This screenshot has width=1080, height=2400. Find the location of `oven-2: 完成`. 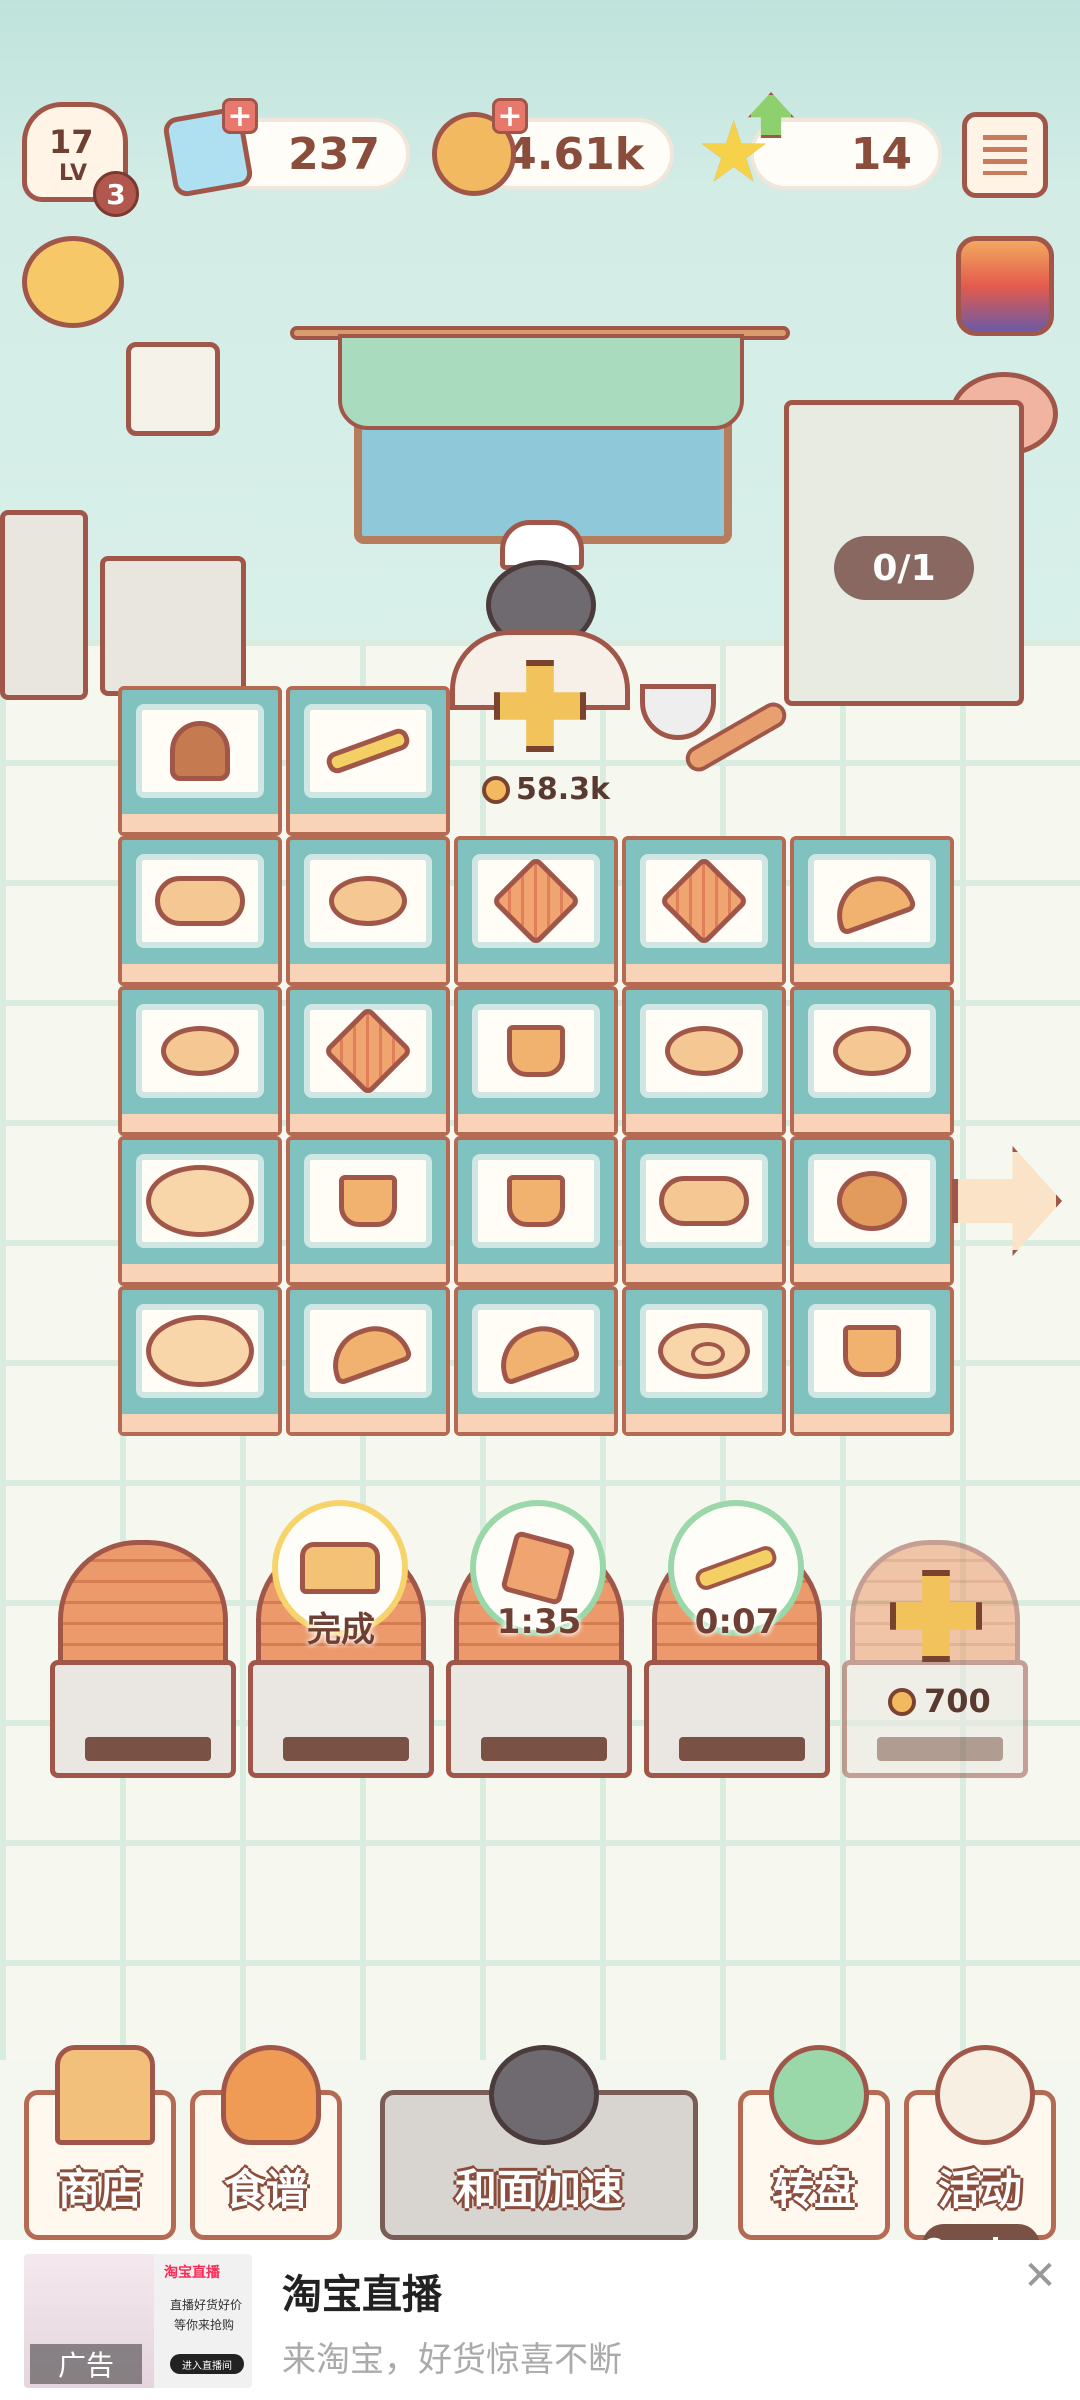

oven-2: 完成 is located at coordinates (341, 1640).